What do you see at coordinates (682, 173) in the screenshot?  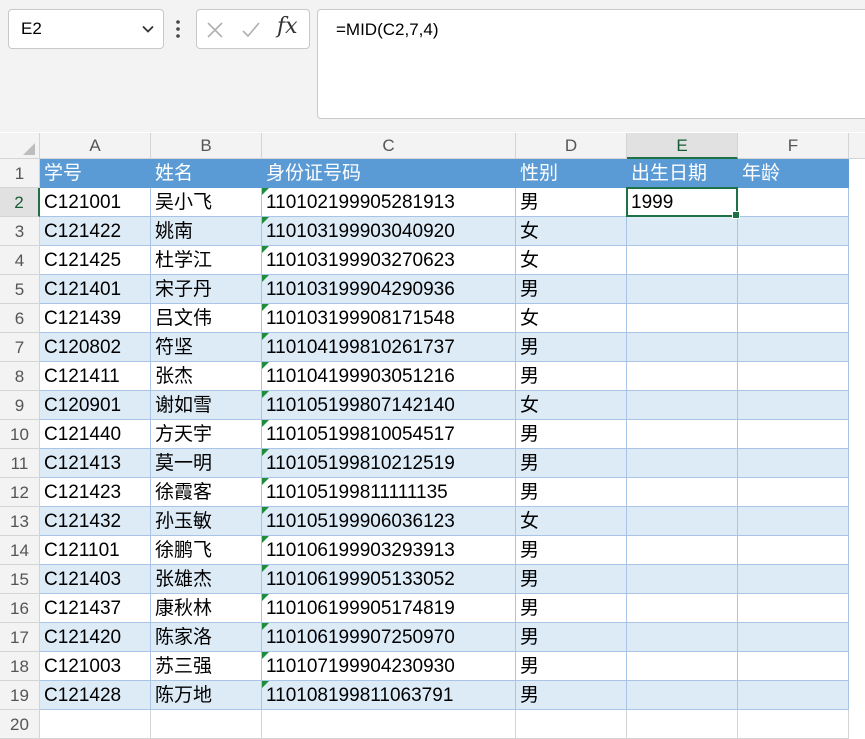 I see `header-cell-birth: 出生日期` at bounding box center [682, 173].